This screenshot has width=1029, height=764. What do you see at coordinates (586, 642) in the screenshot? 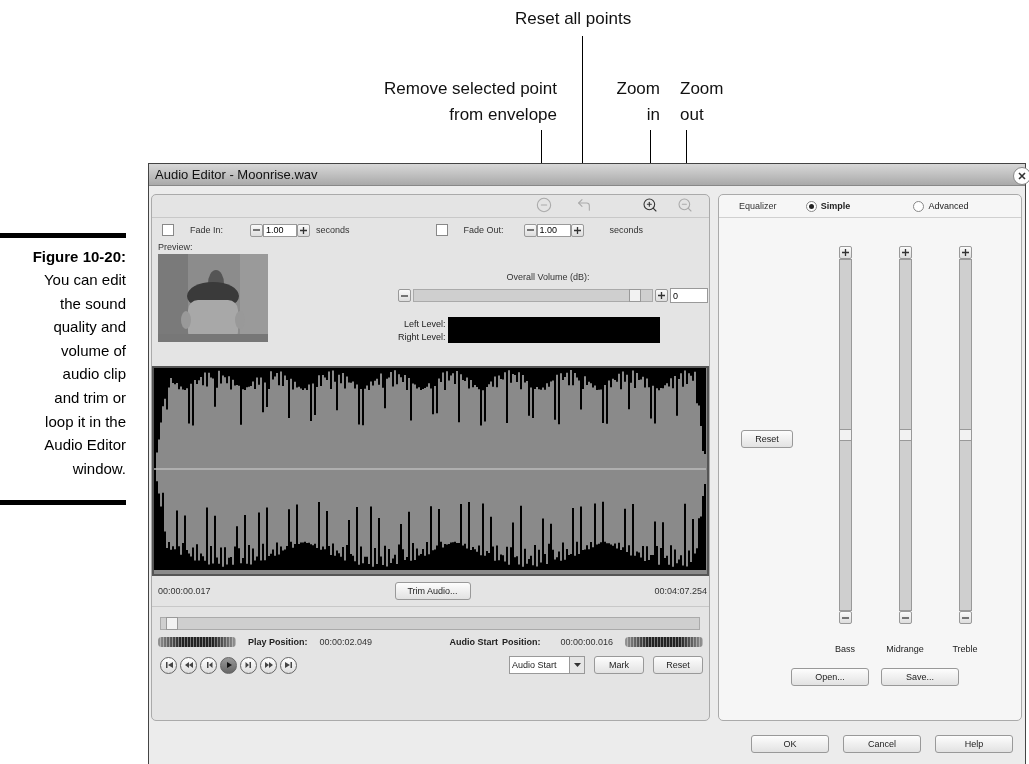
I see `audio-start-value: 00:00:00.016` at bounding box center [586, 642].